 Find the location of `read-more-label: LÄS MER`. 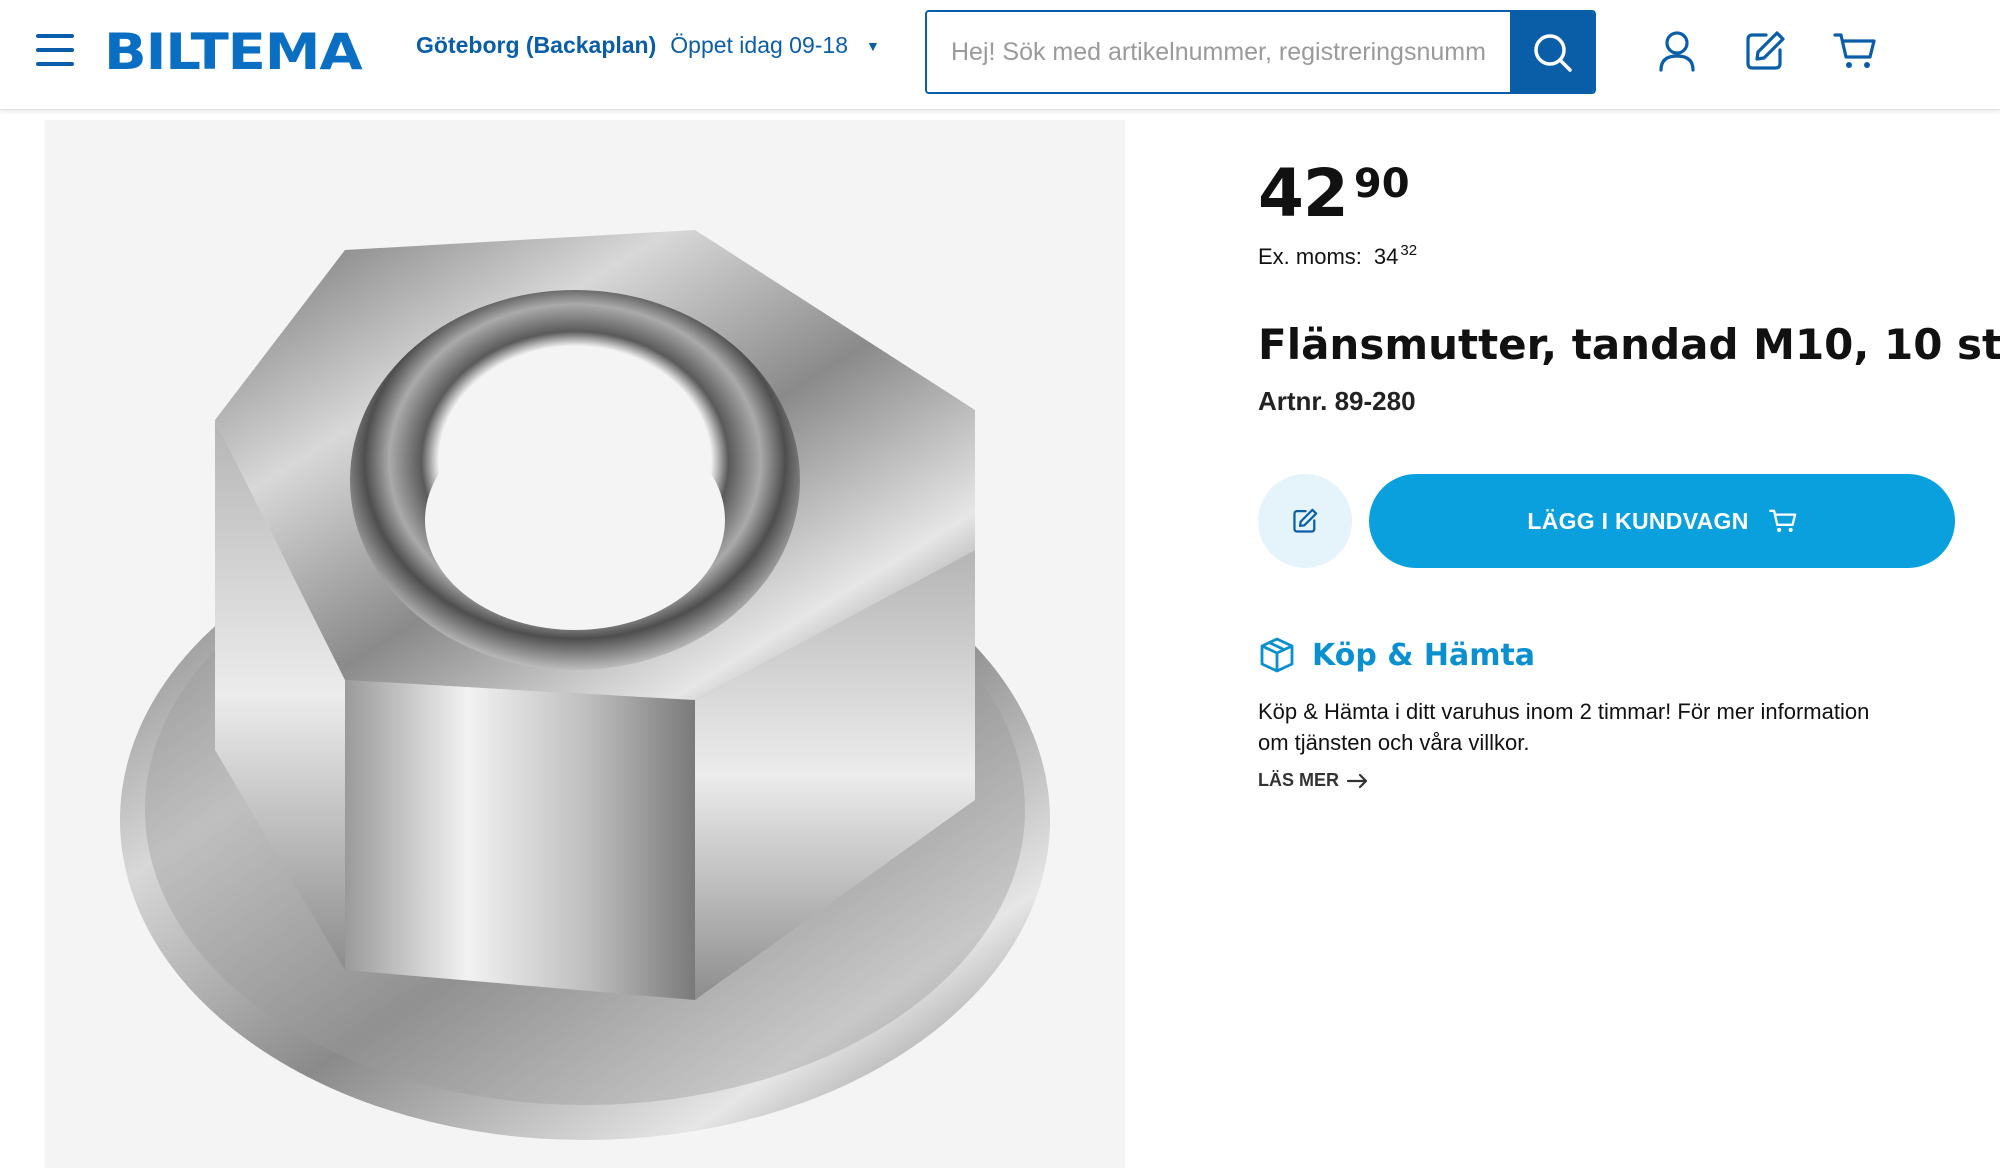

read-more-label: LÄS MER is located at coordinates (1298, 780).